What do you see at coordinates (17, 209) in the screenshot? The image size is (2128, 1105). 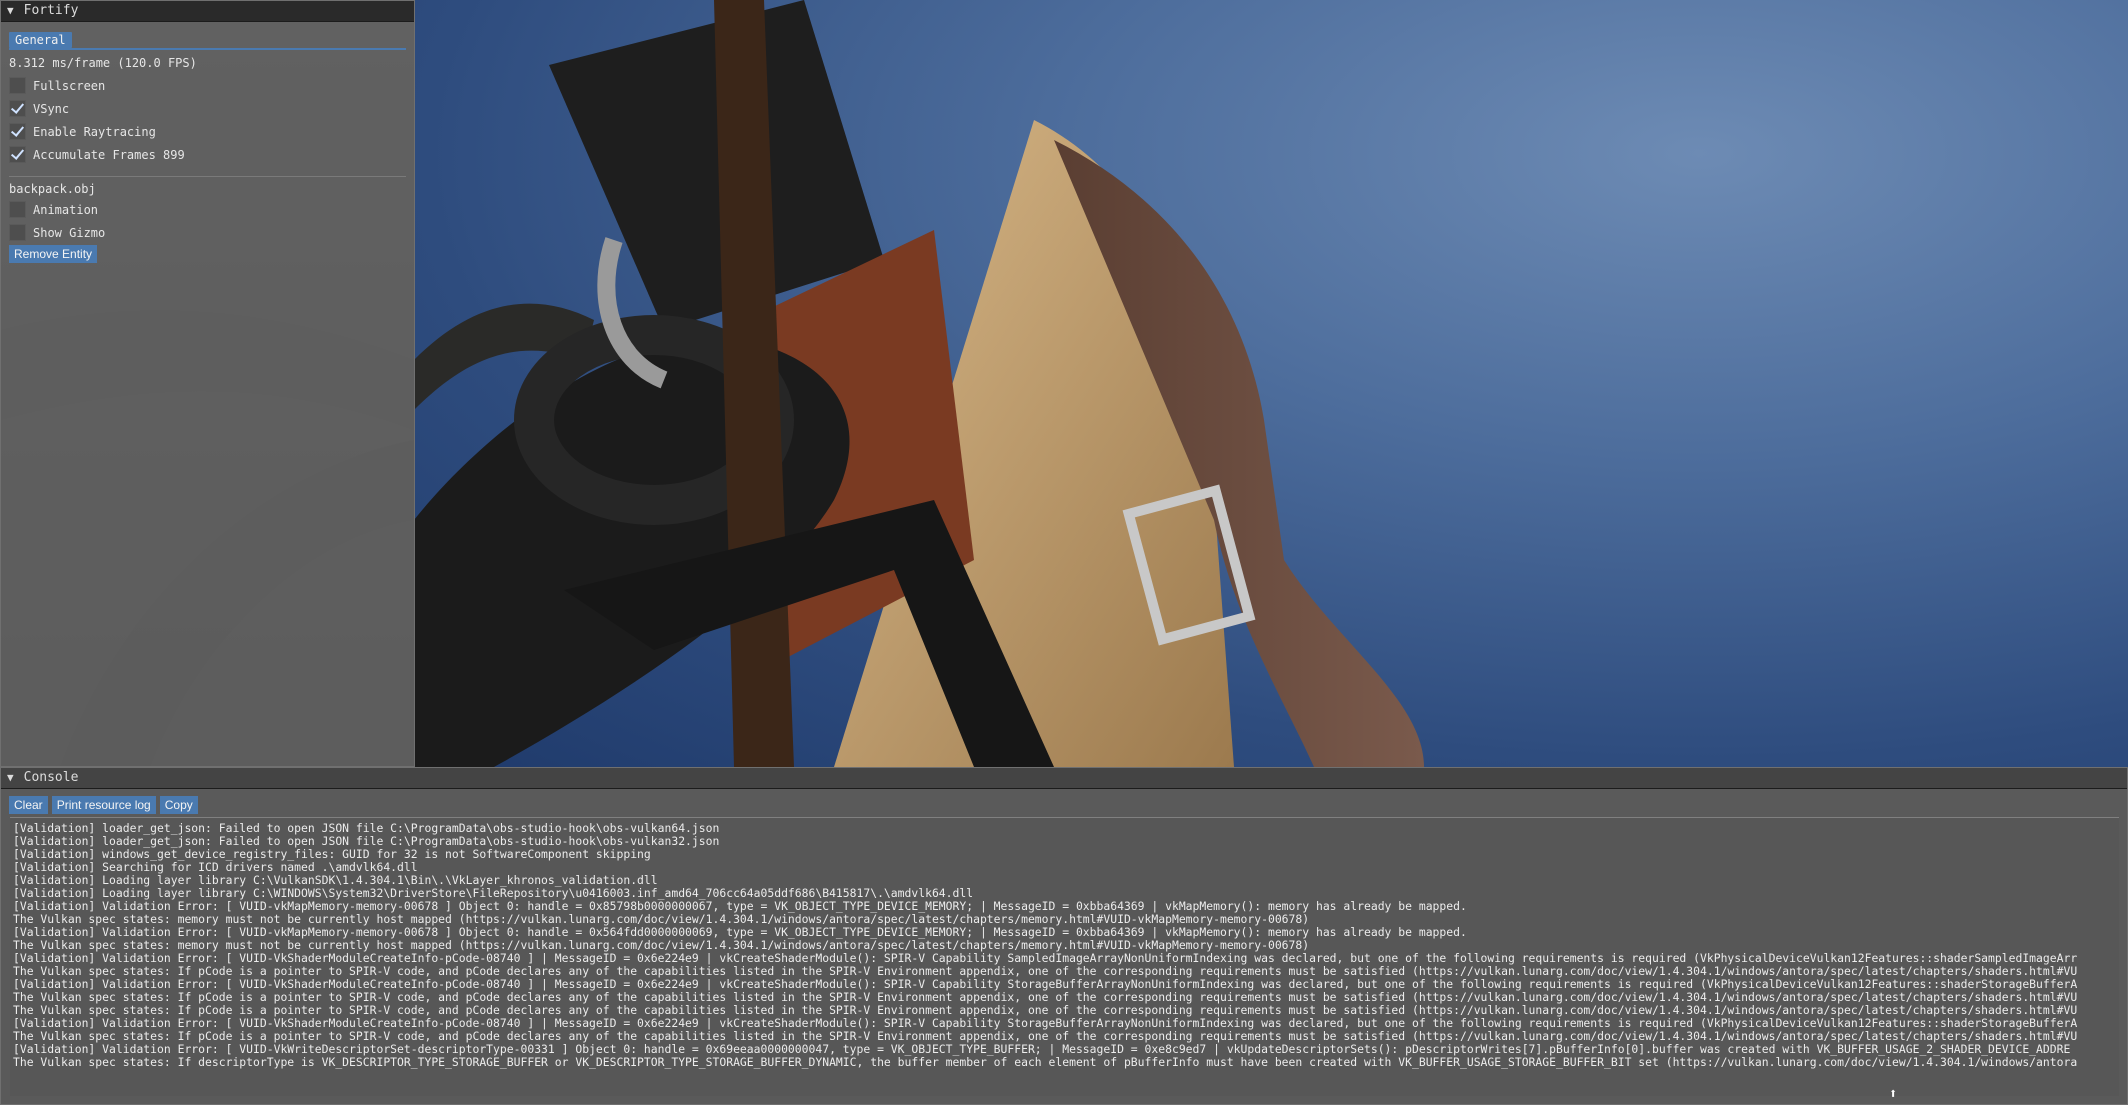 I see `animation-checkbox` at bounding box center [17, 209].